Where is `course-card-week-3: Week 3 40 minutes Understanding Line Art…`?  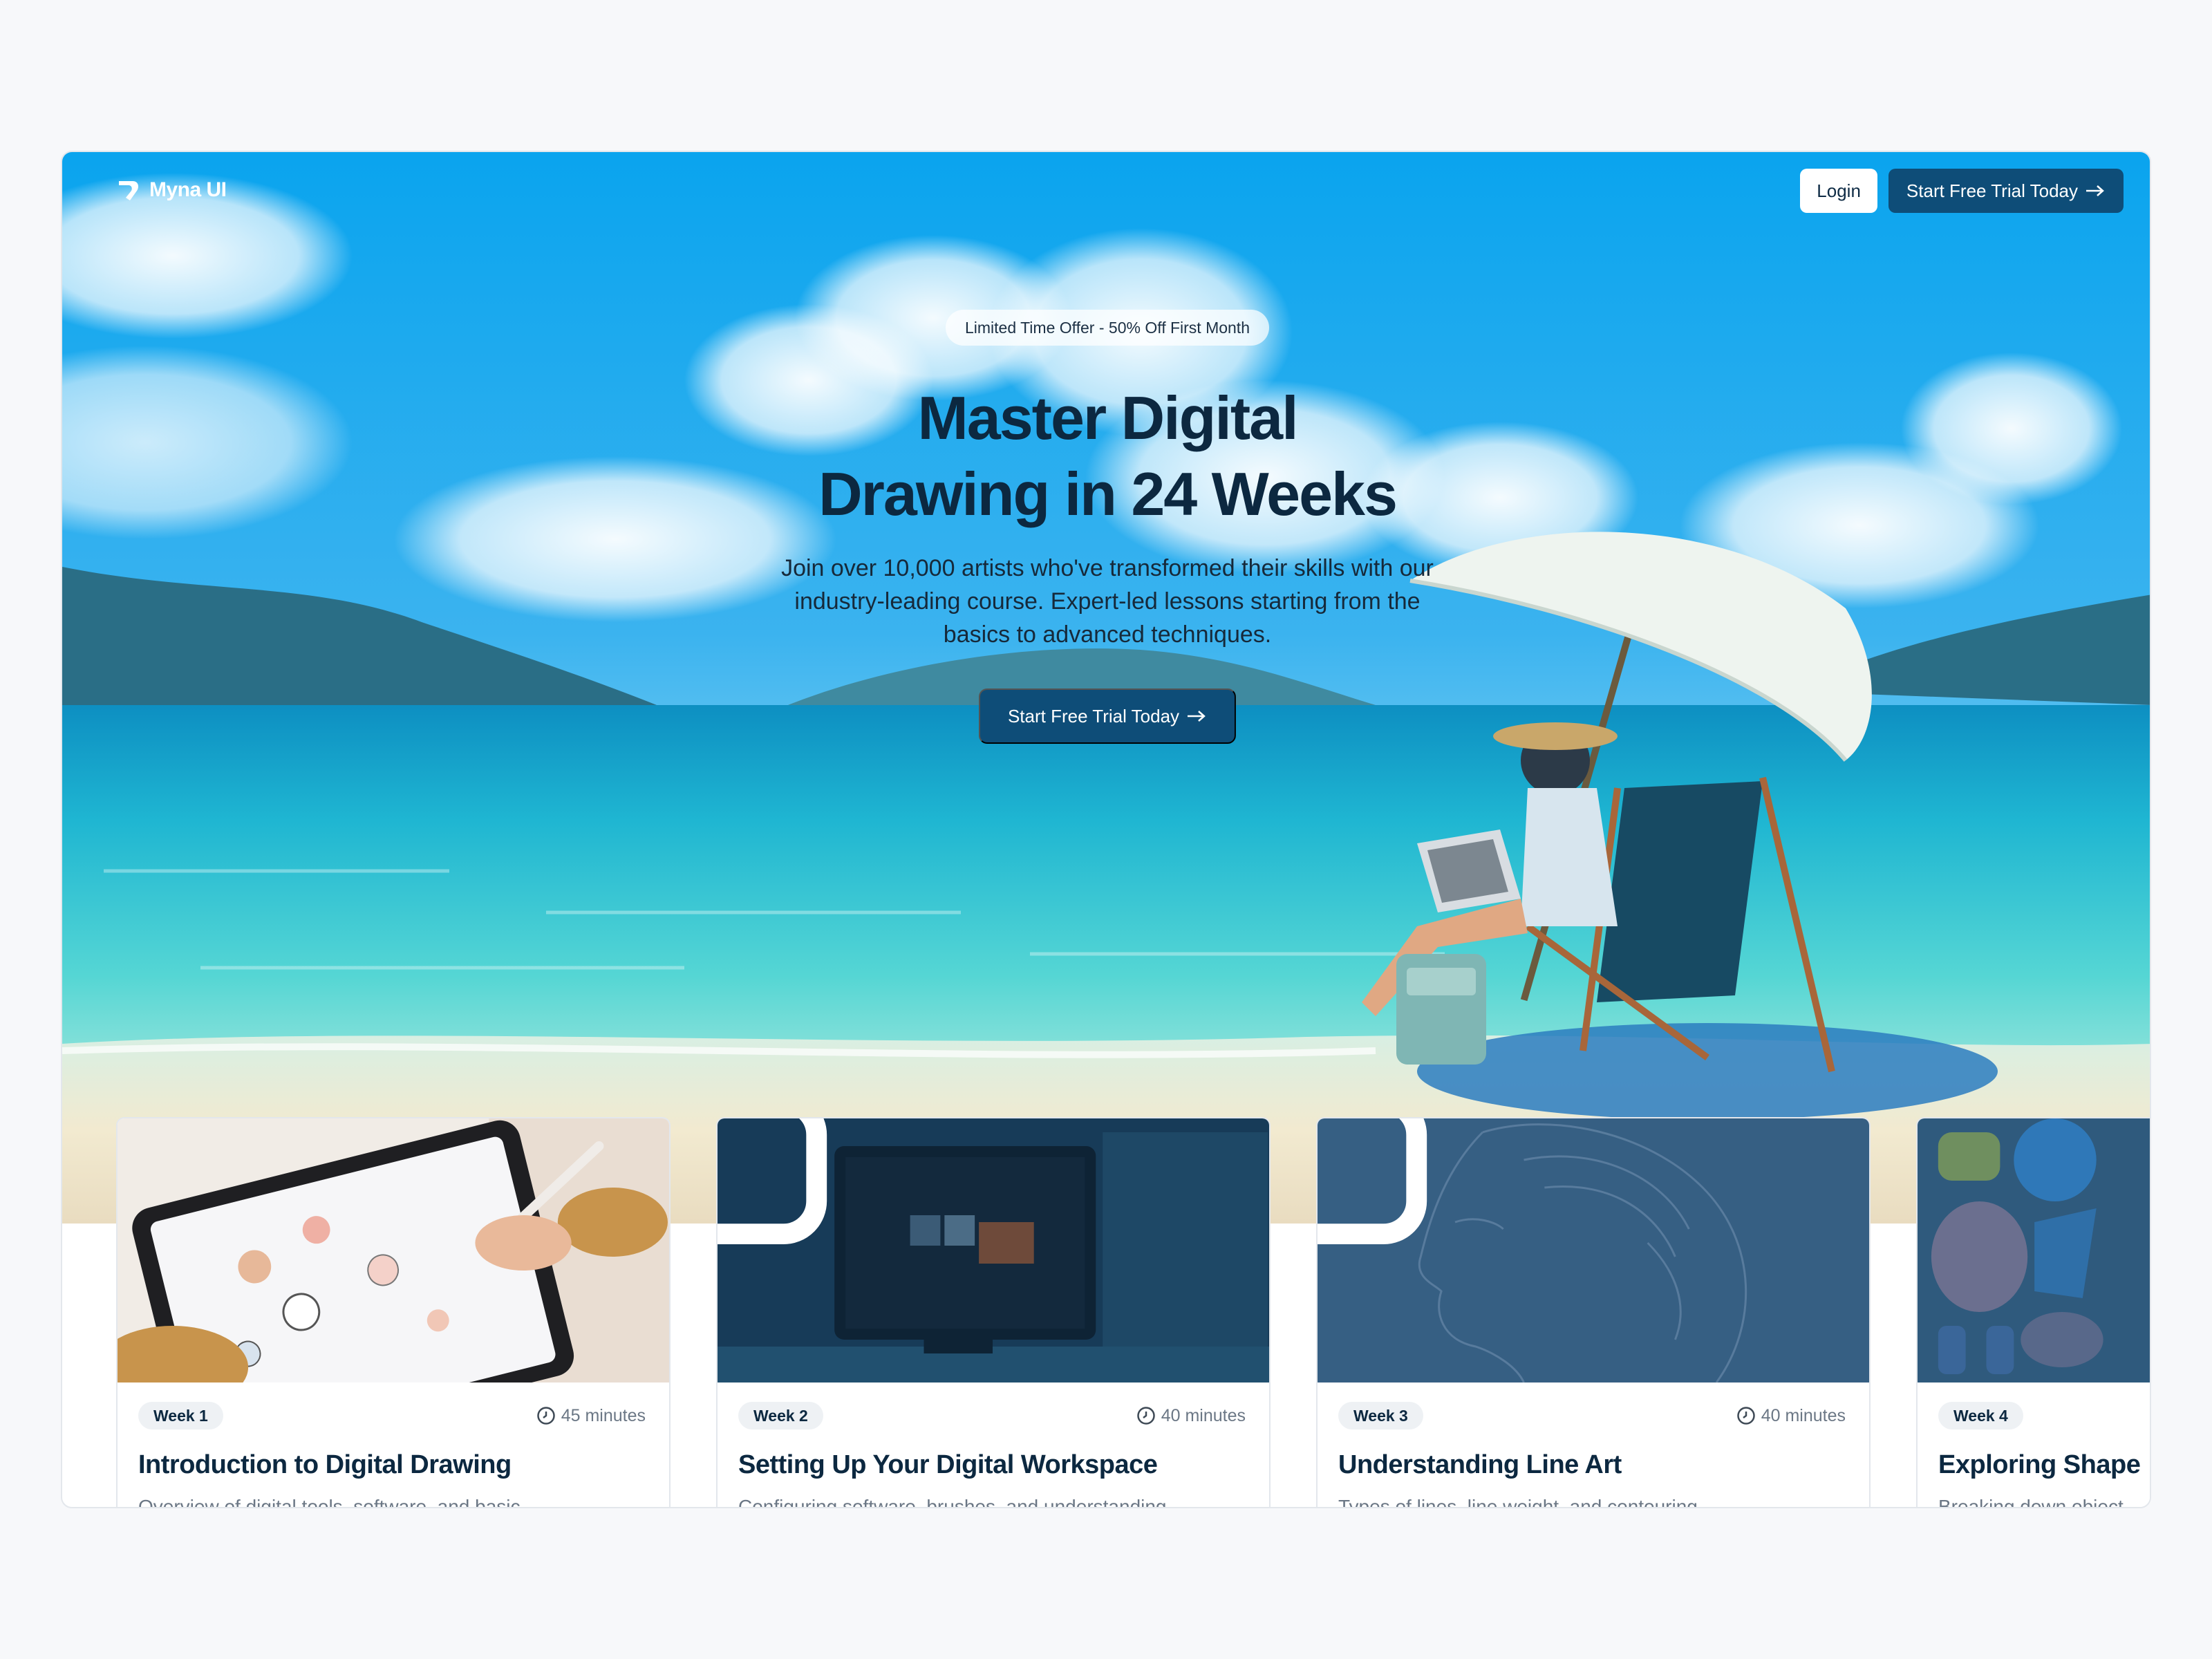
course-card-week-3: Week 3 40 minutes Understanding Line Art… is located at coordinates (1593, 1312).